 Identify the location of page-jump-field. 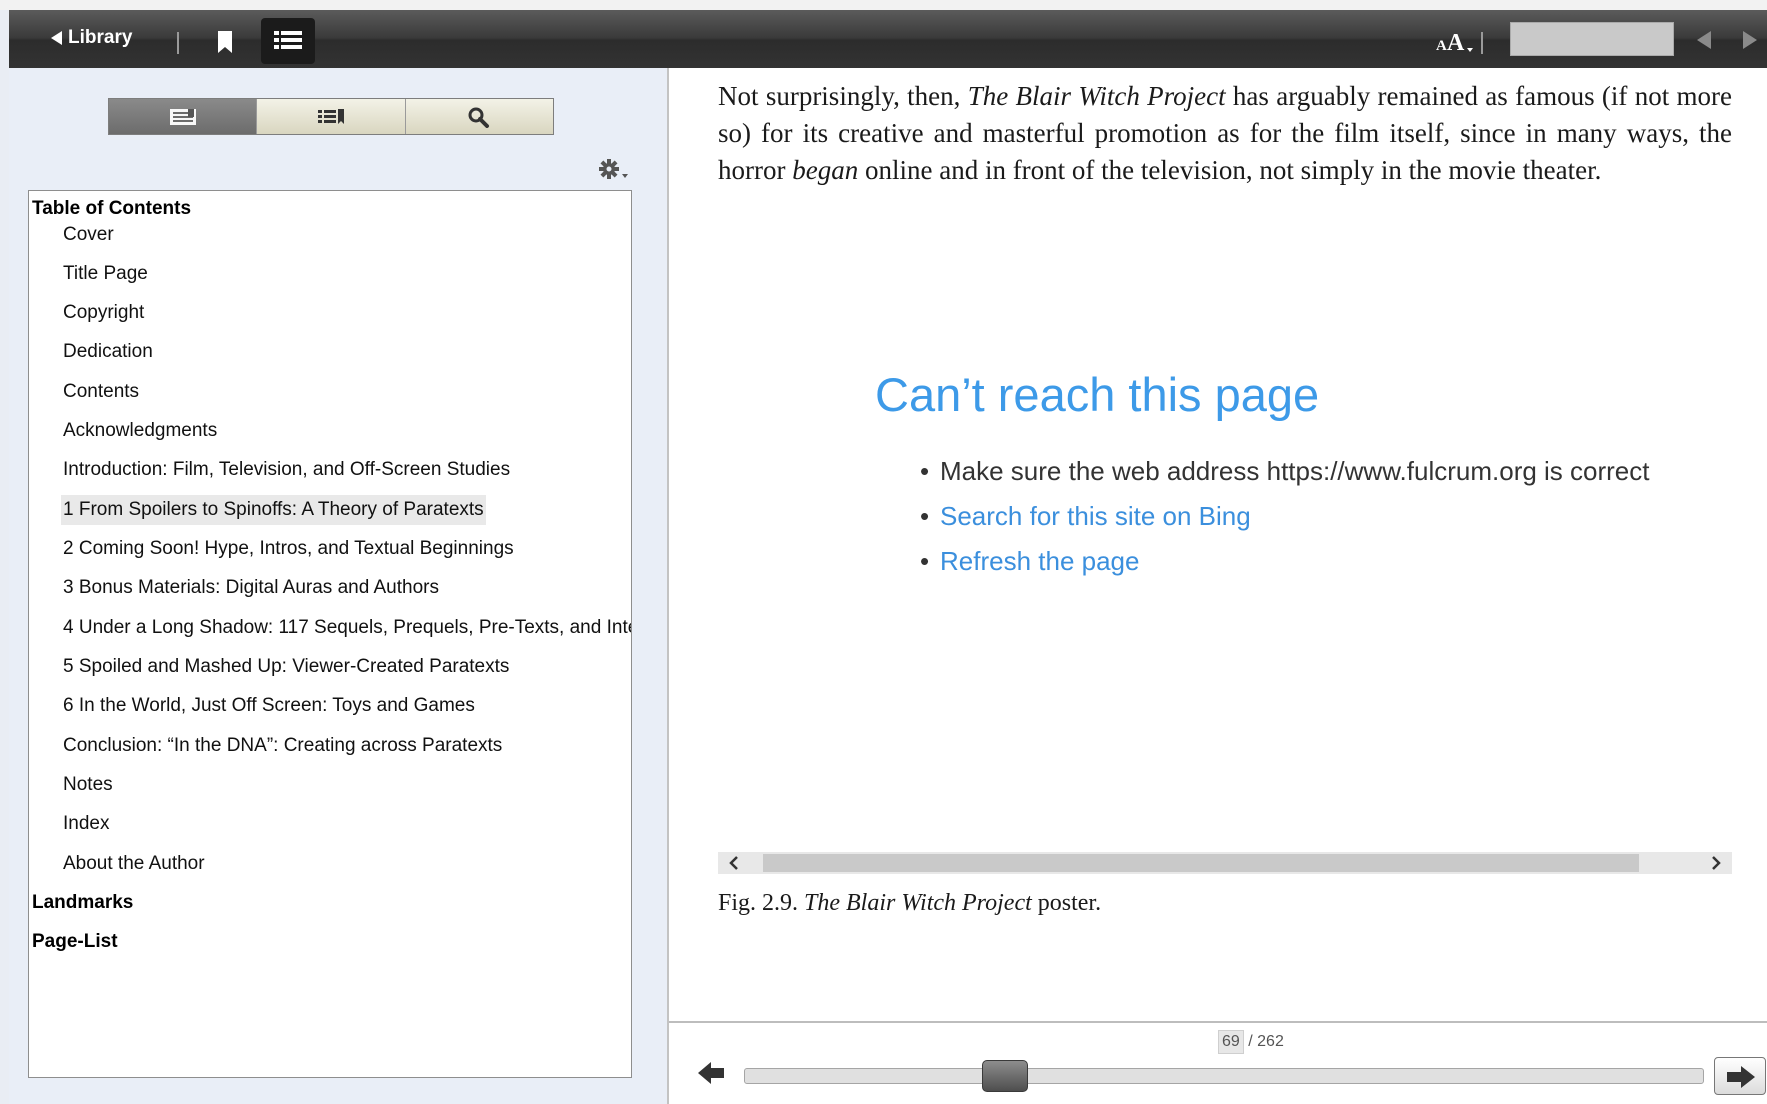
(1592, 39).